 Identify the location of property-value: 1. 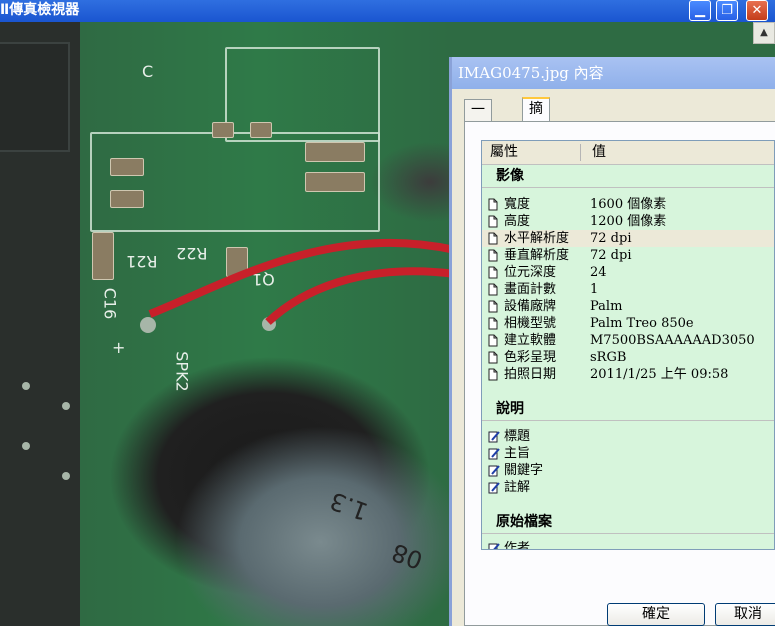
(594, 289).